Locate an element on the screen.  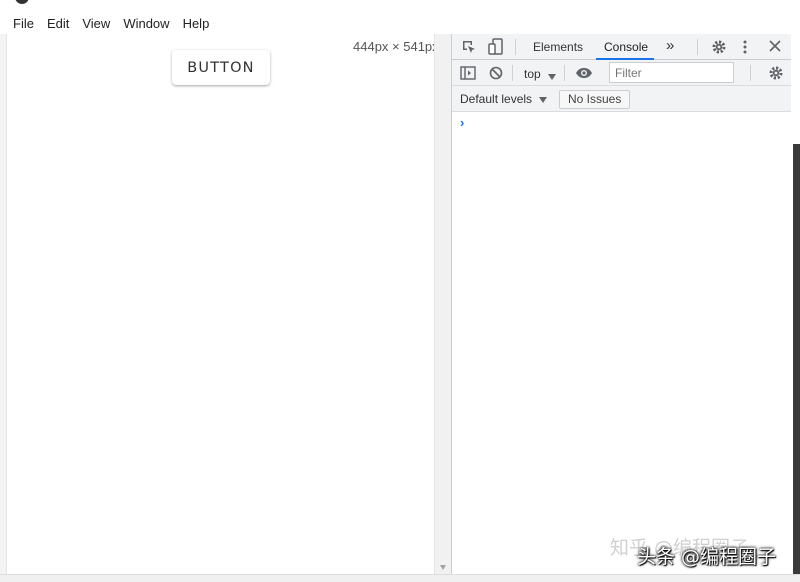
menu-edit: Edit is located at coordinates (58, 23).